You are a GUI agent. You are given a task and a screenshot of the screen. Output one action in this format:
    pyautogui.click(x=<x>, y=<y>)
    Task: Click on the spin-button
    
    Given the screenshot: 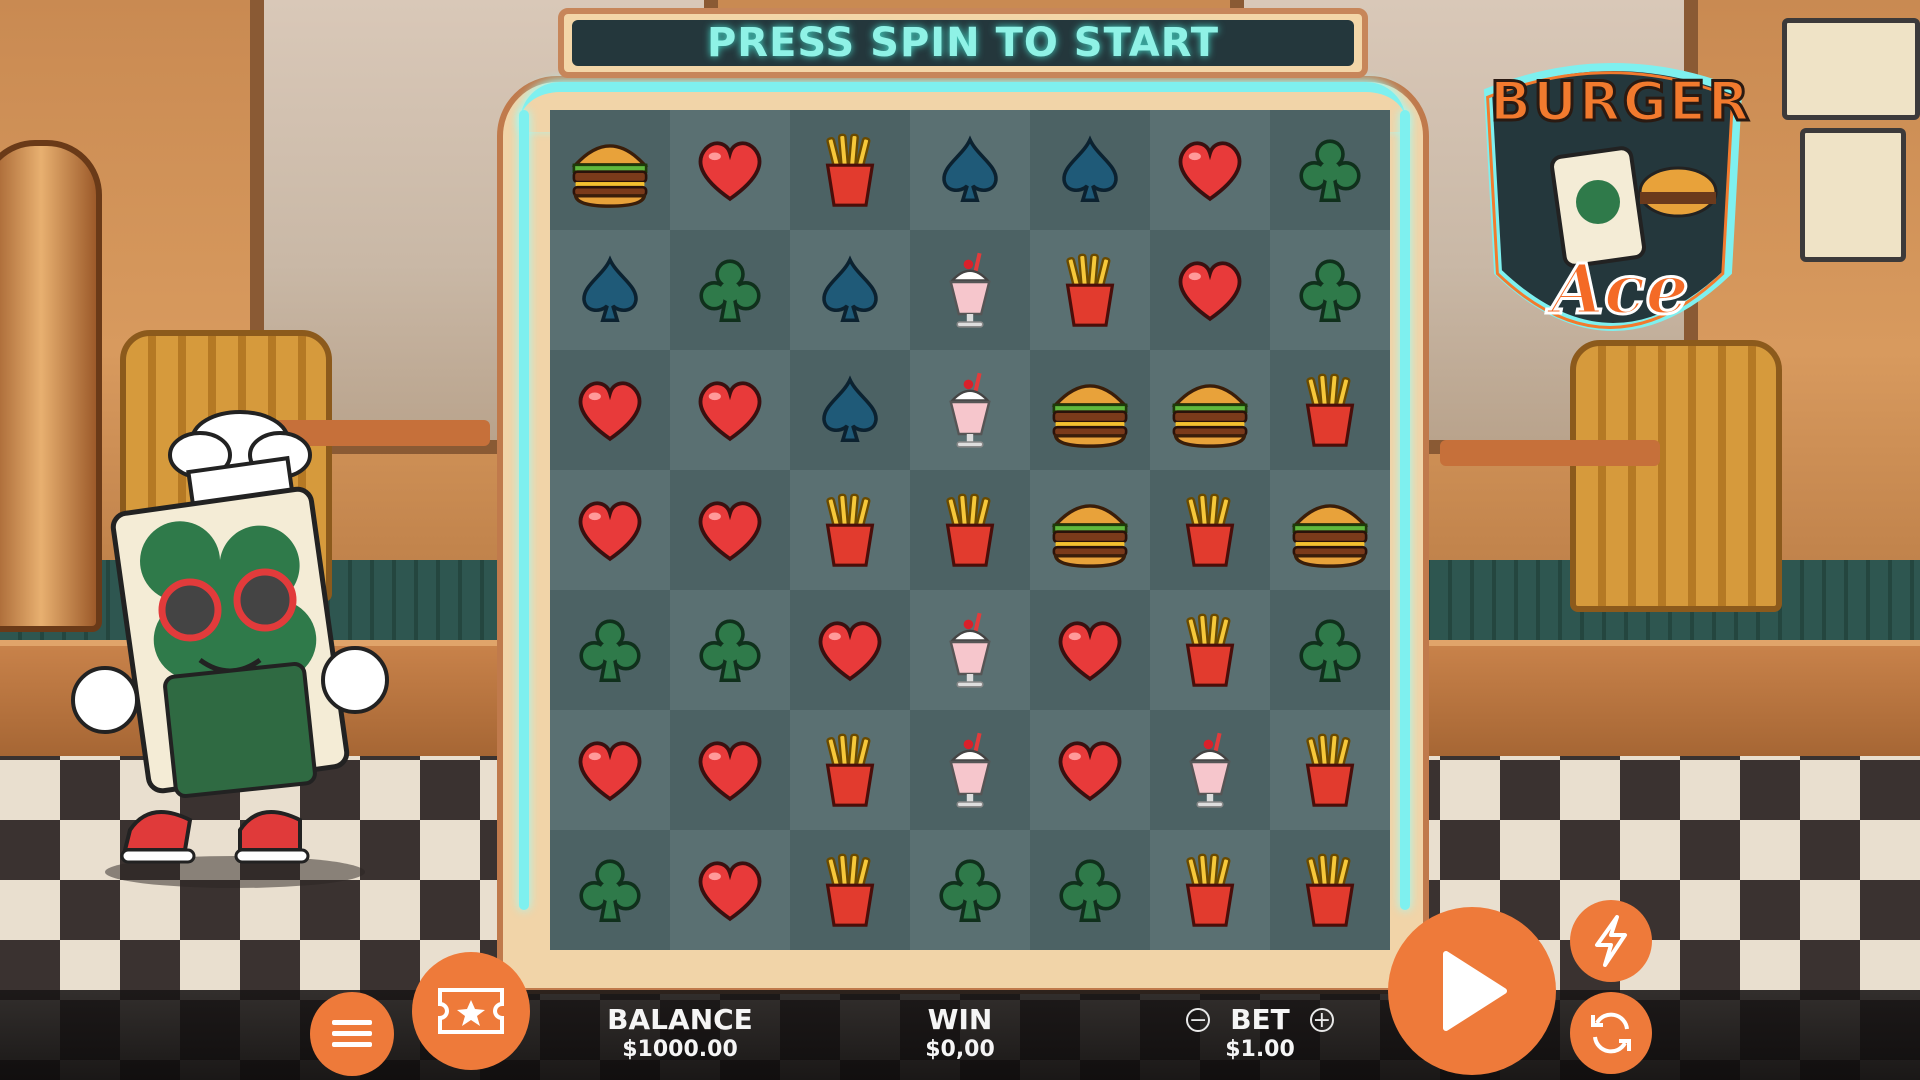 What is the action you would take?
    pyautogui.click(x=1472, y=991)
    